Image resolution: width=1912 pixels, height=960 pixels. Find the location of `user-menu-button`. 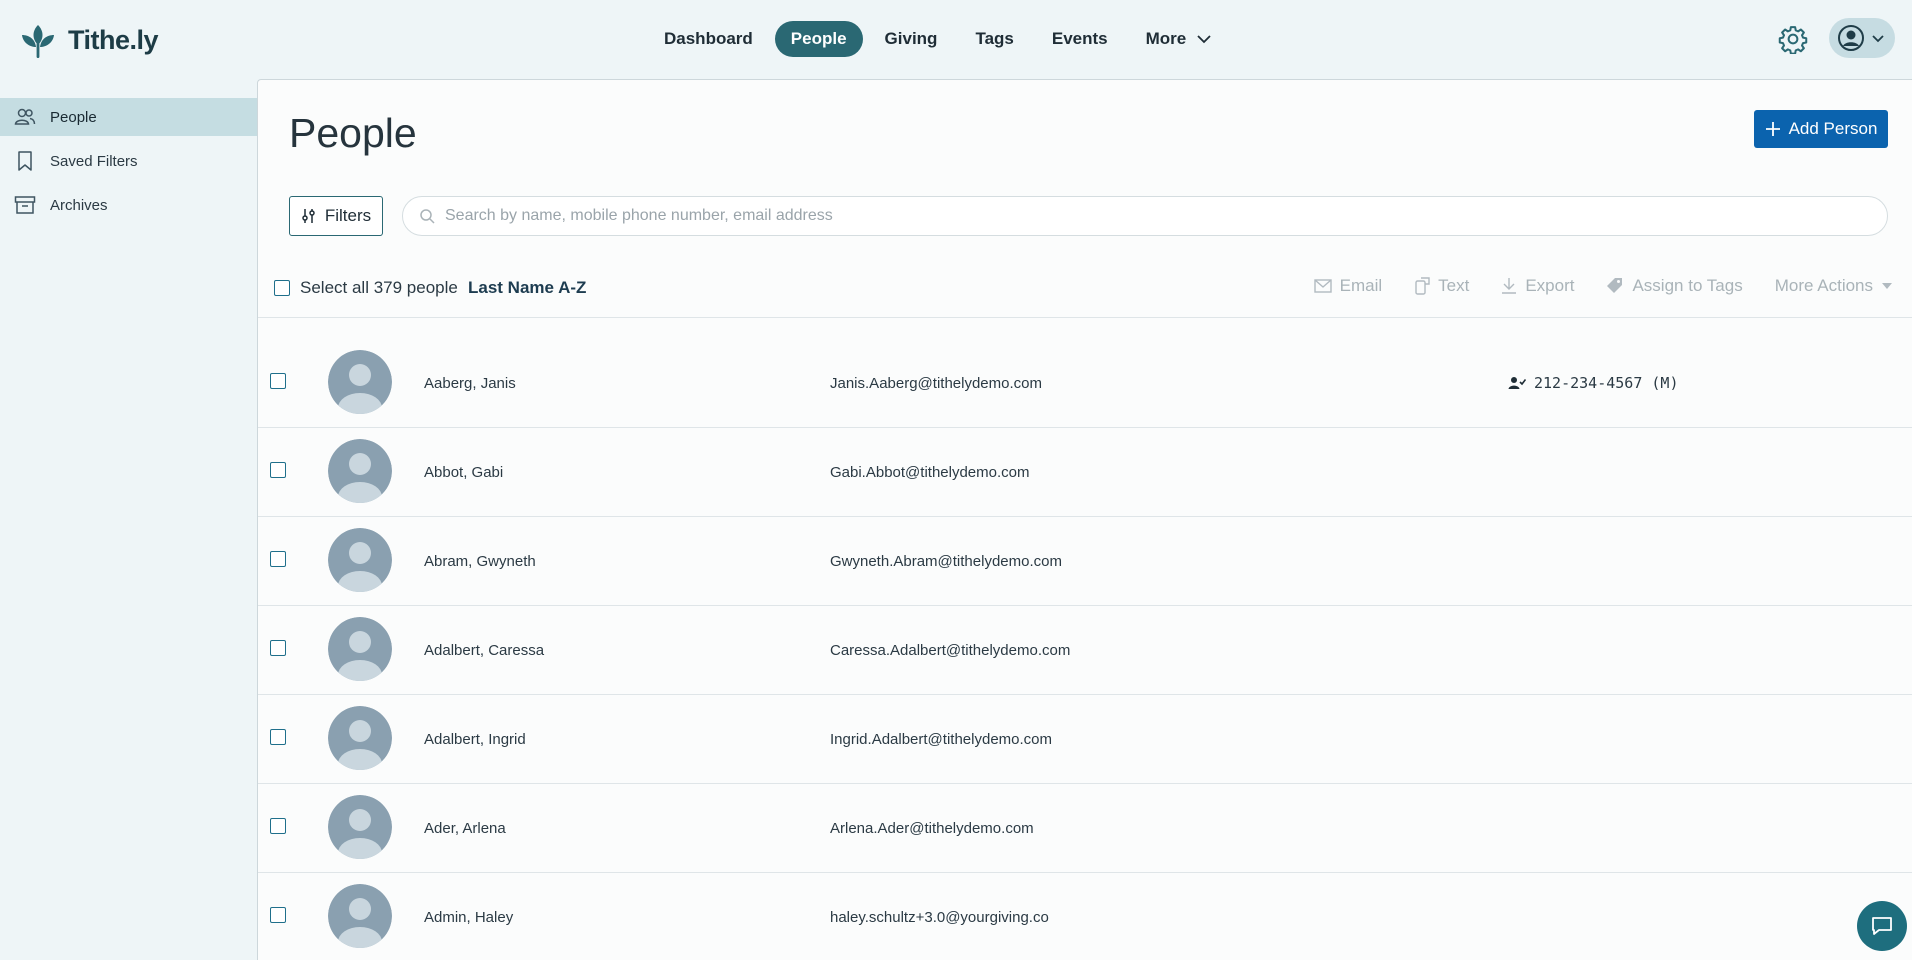

user-menu-button is located at coordinates (1862, 38).